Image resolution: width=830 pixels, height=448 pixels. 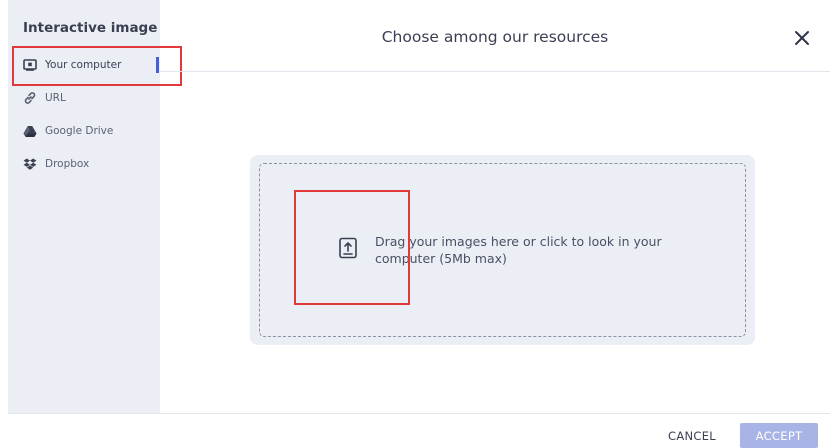 What do you see at coordinates (30, 164) in the screenshot?
I see `dropbox-icon` at bounding box center [30, 164].